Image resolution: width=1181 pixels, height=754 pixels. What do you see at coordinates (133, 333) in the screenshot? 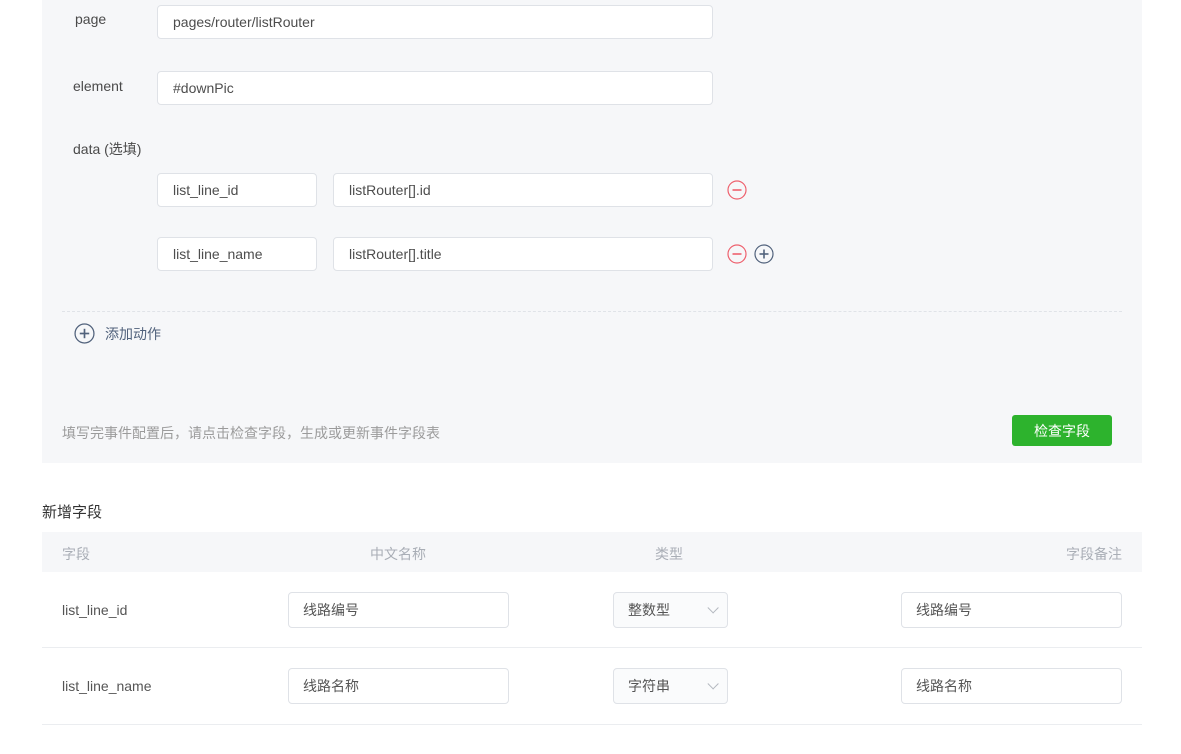
I see `add-action-label: 添加动作` at bounding box center [133, 333].